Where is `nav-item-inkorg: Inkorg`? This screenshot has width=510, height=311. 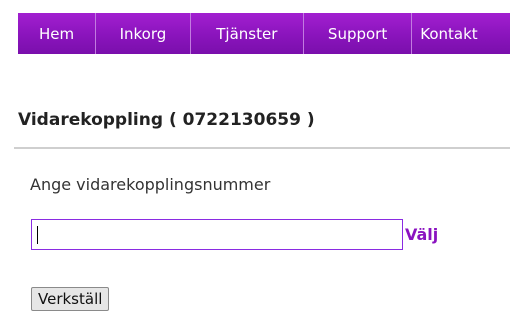
nav-item-inkorg: Inkorg is located at coordinates (143, 33).